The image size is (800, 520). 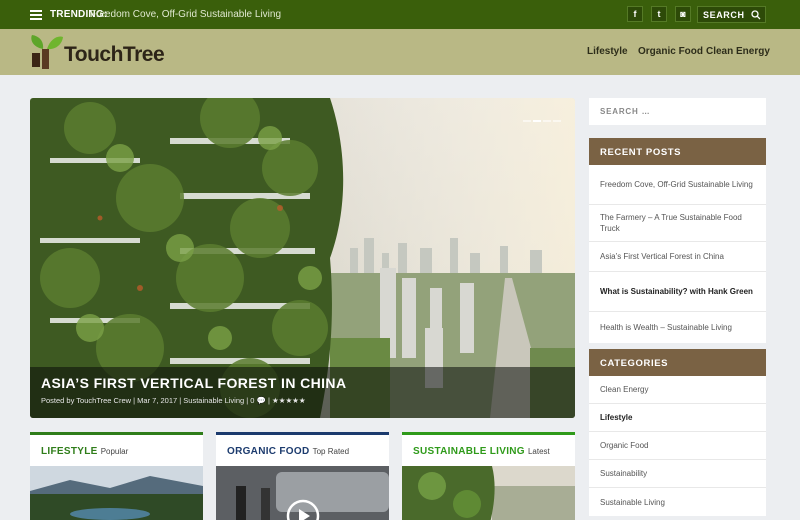 I want to click on recent-post-link: Asia’s First Vertical Forest in China, so click(x=677, y=257).